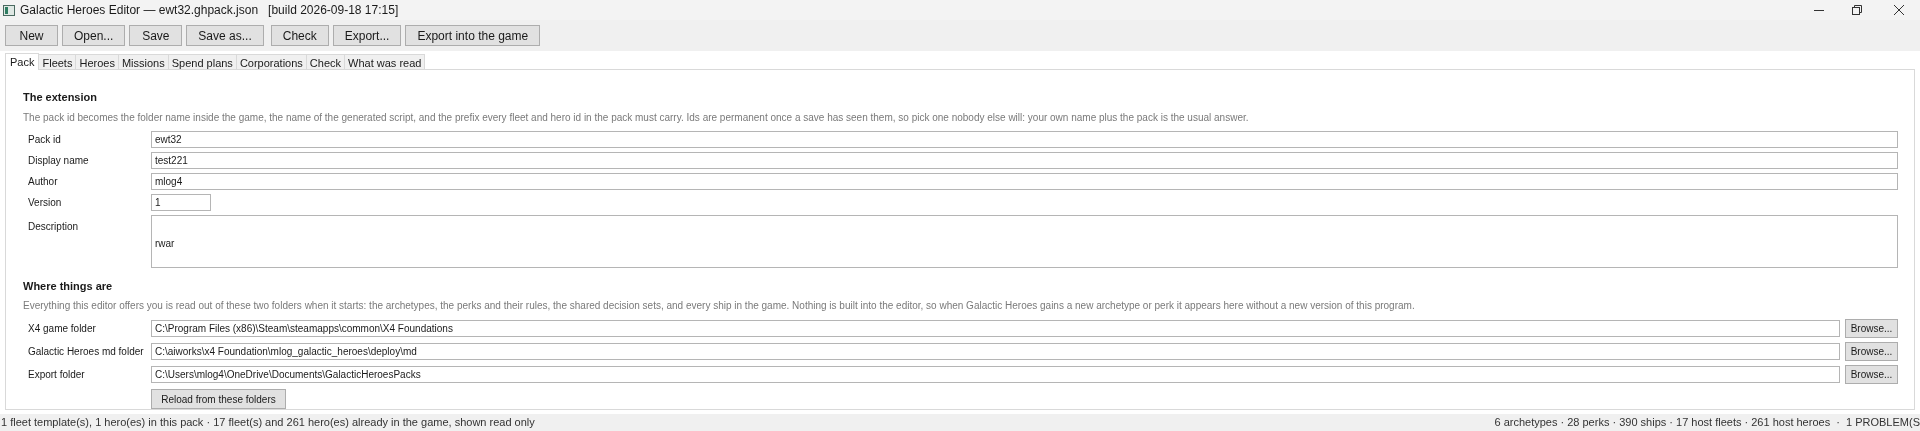  I want to click on tab: Corporations, so click(271, 61).